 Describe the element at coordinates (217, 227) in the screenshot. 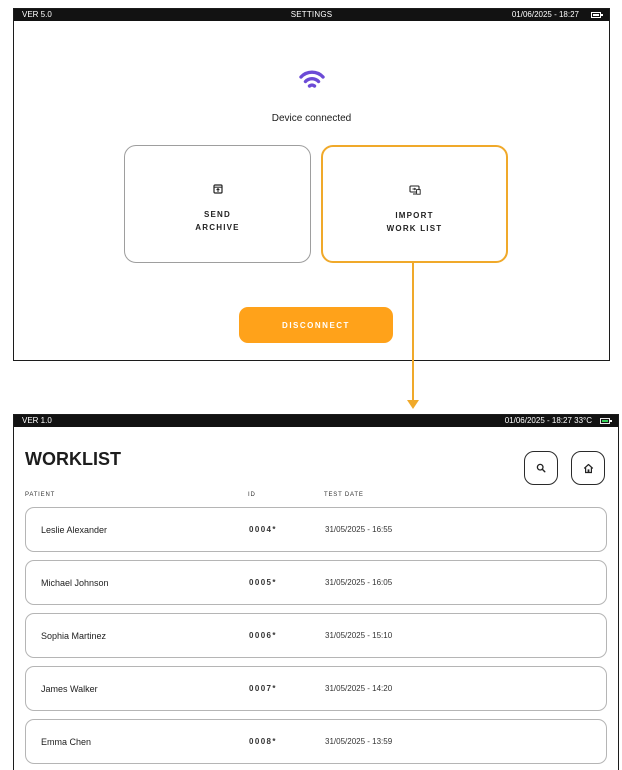

I see `send-archive-line2: ARCHIVE` at that location.